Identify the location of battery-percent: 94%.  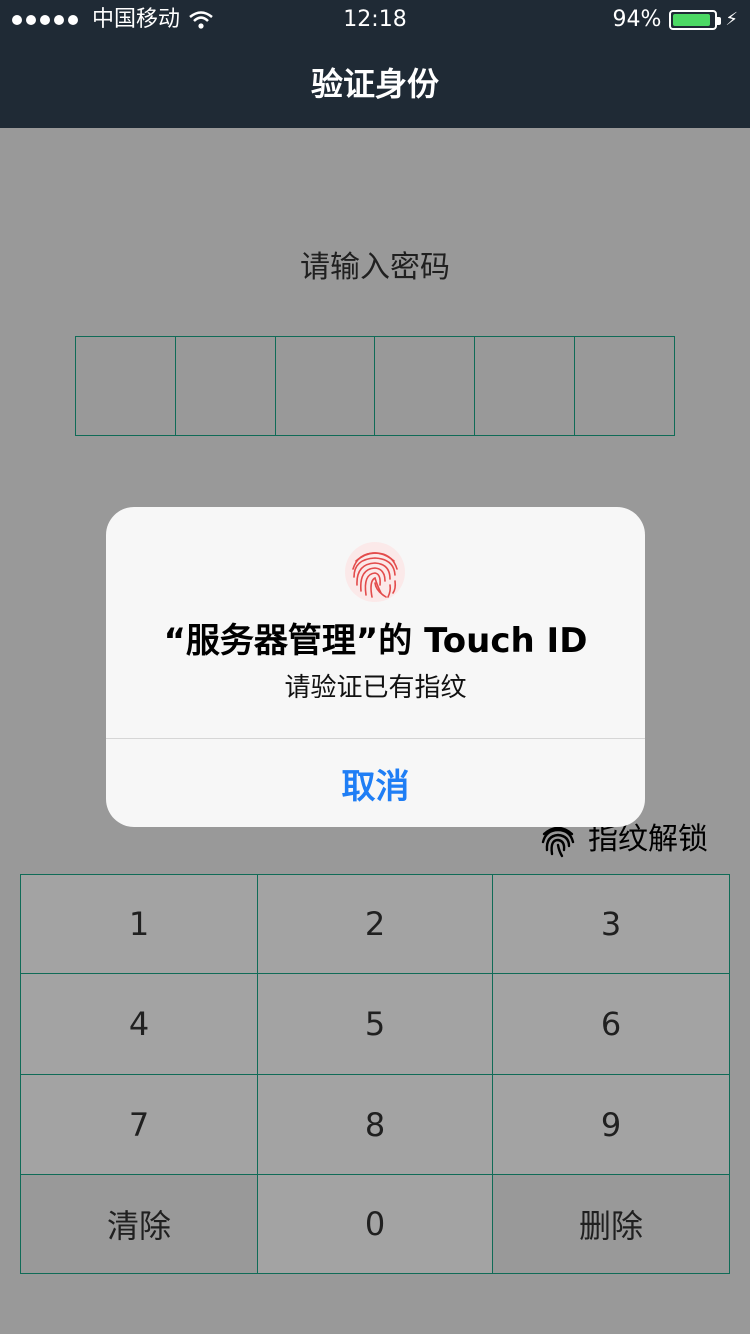
(637, 19).